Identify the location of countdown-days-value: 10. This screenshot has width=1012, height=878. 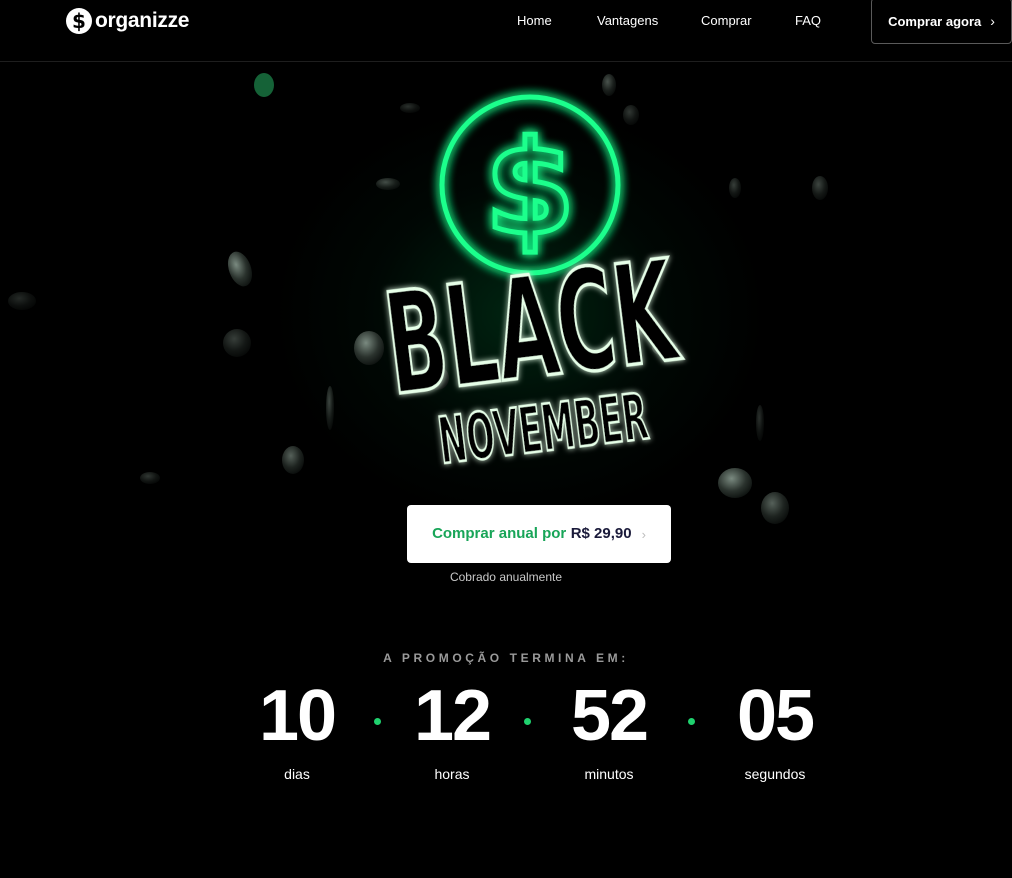
(297, 716).